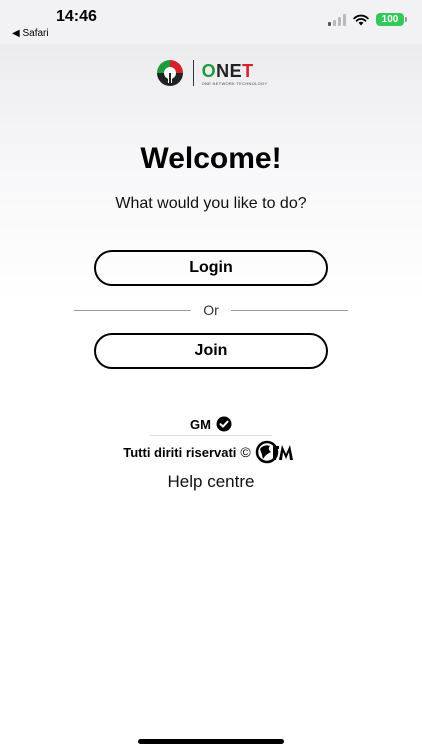 This screenshot has width=422, height=750. I want to click on divider-line-left, so click(133, 310).